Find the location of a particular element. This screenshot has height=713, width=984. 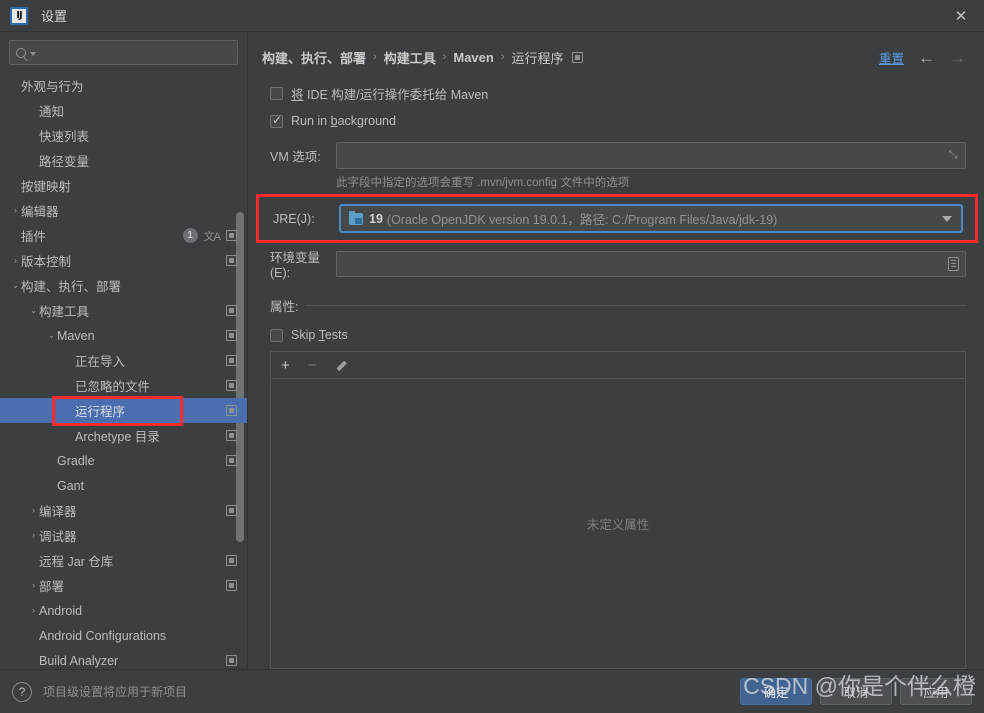

sidebar-item-3: 路径变量 is located at coordinates (123, 160).